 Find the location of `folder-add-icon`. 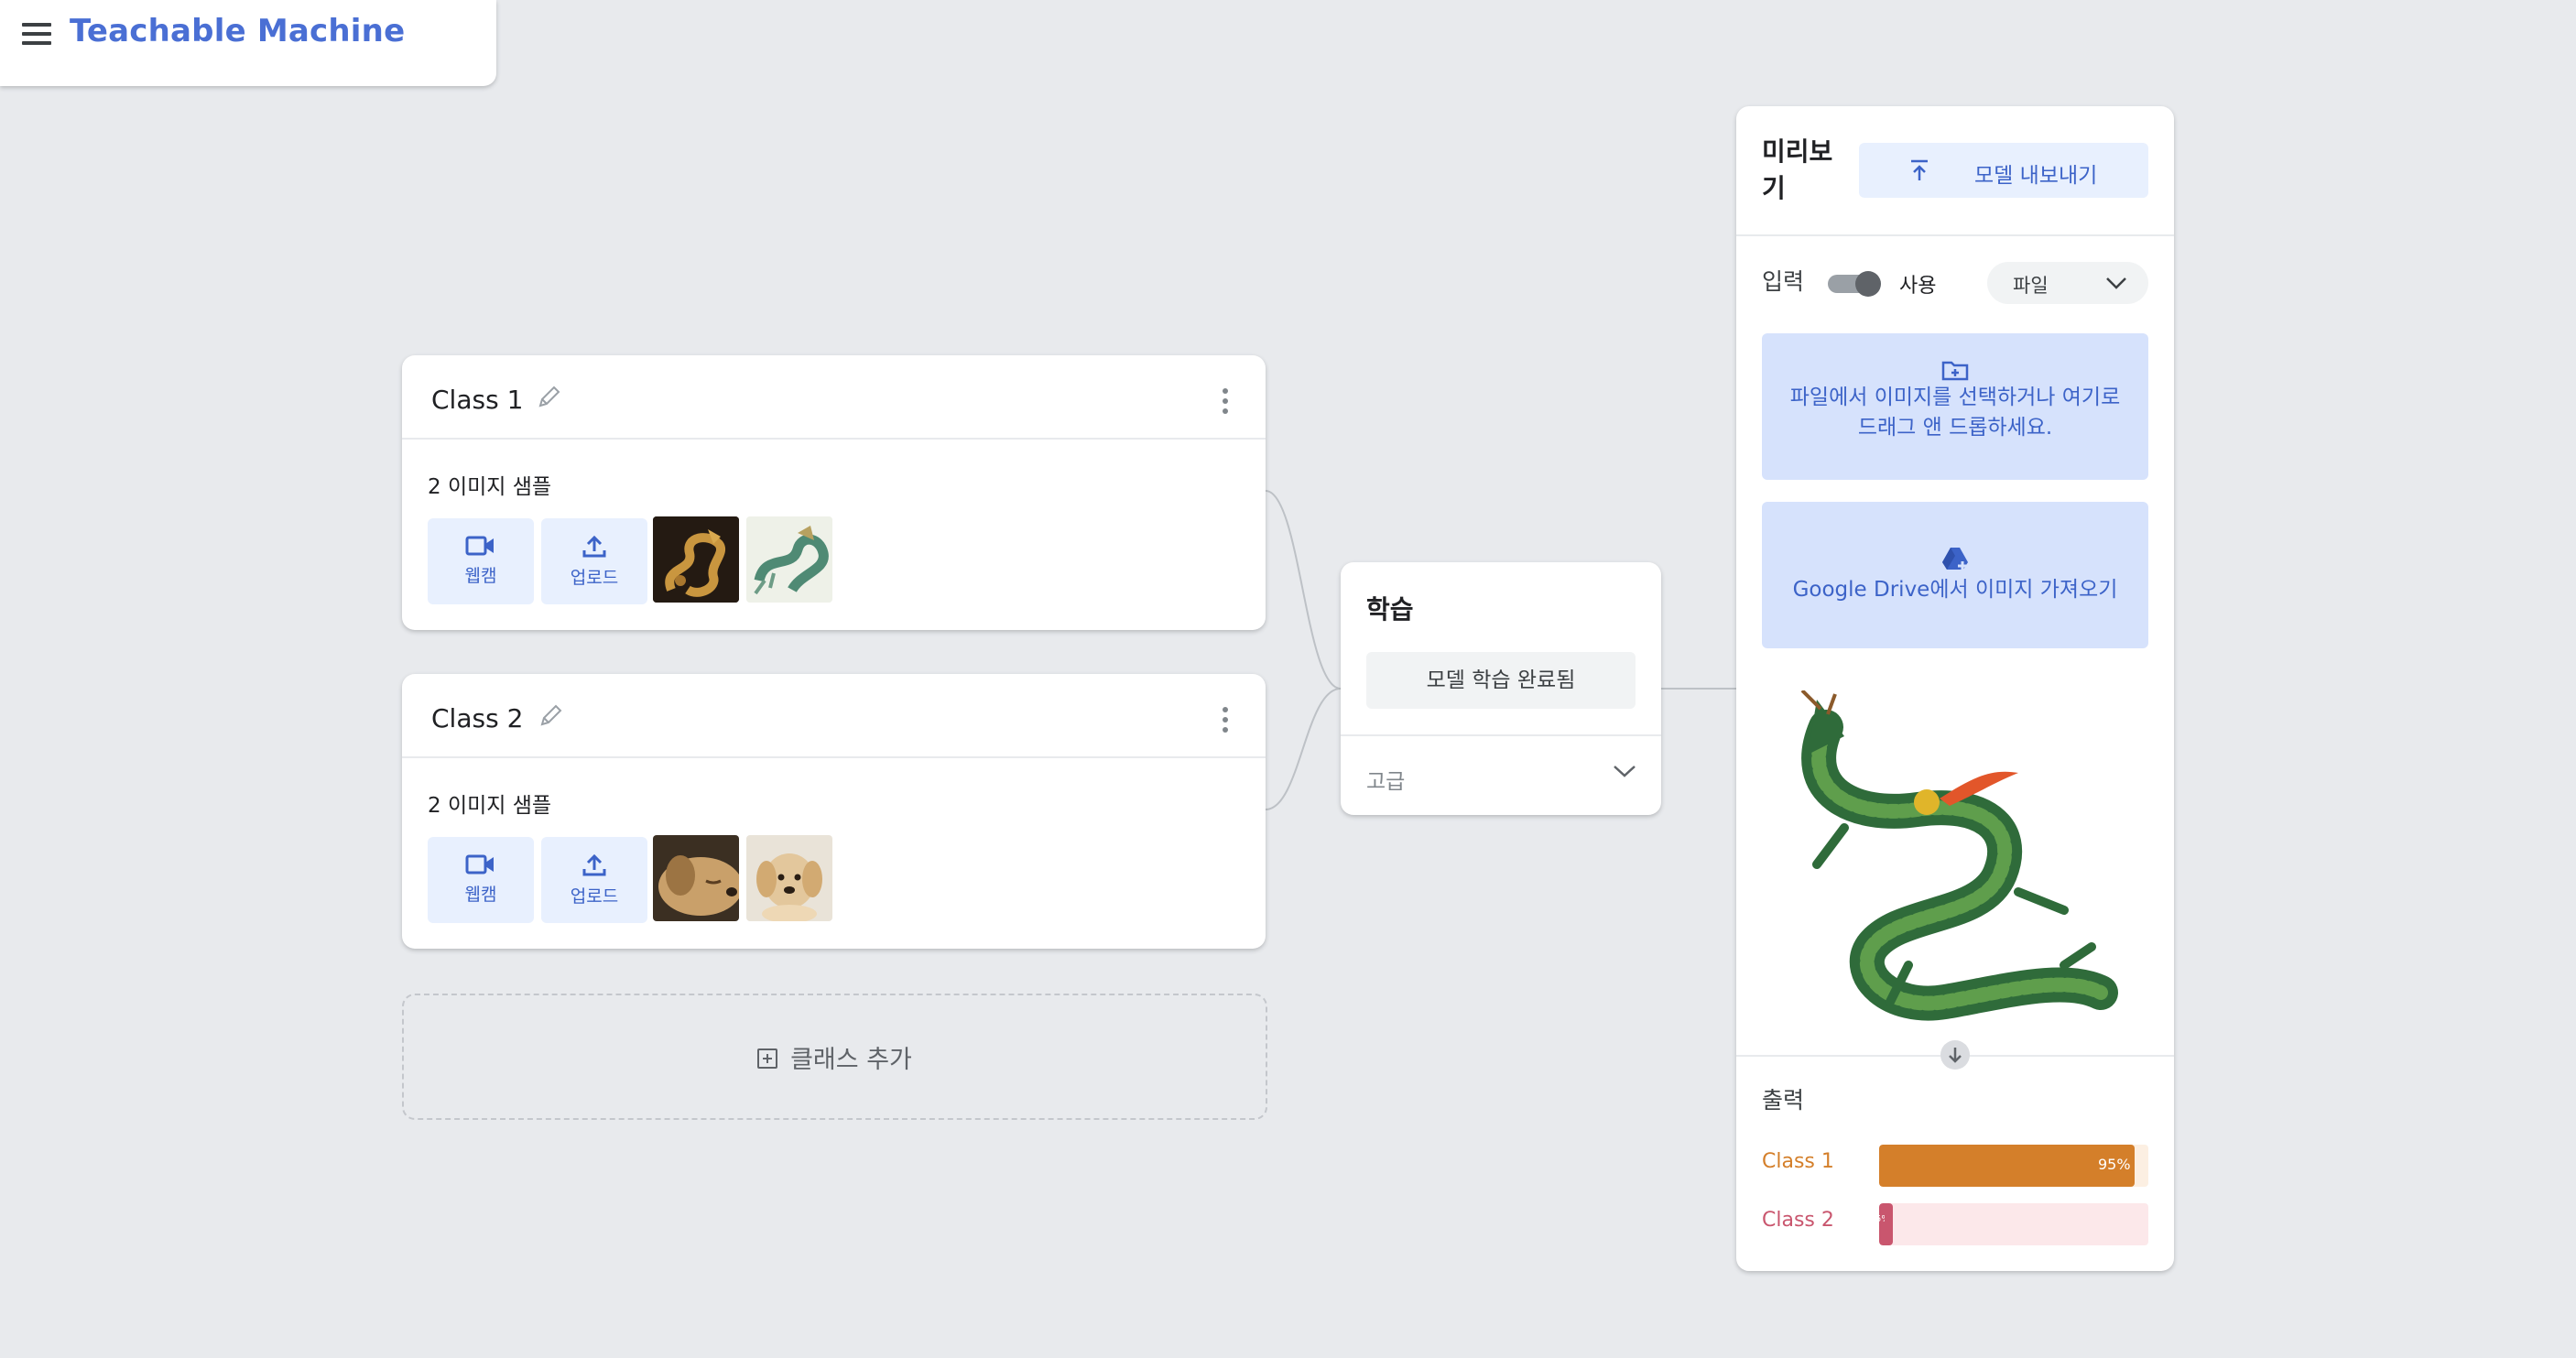

folder-add-icon is located at coordinates (1955, 371).